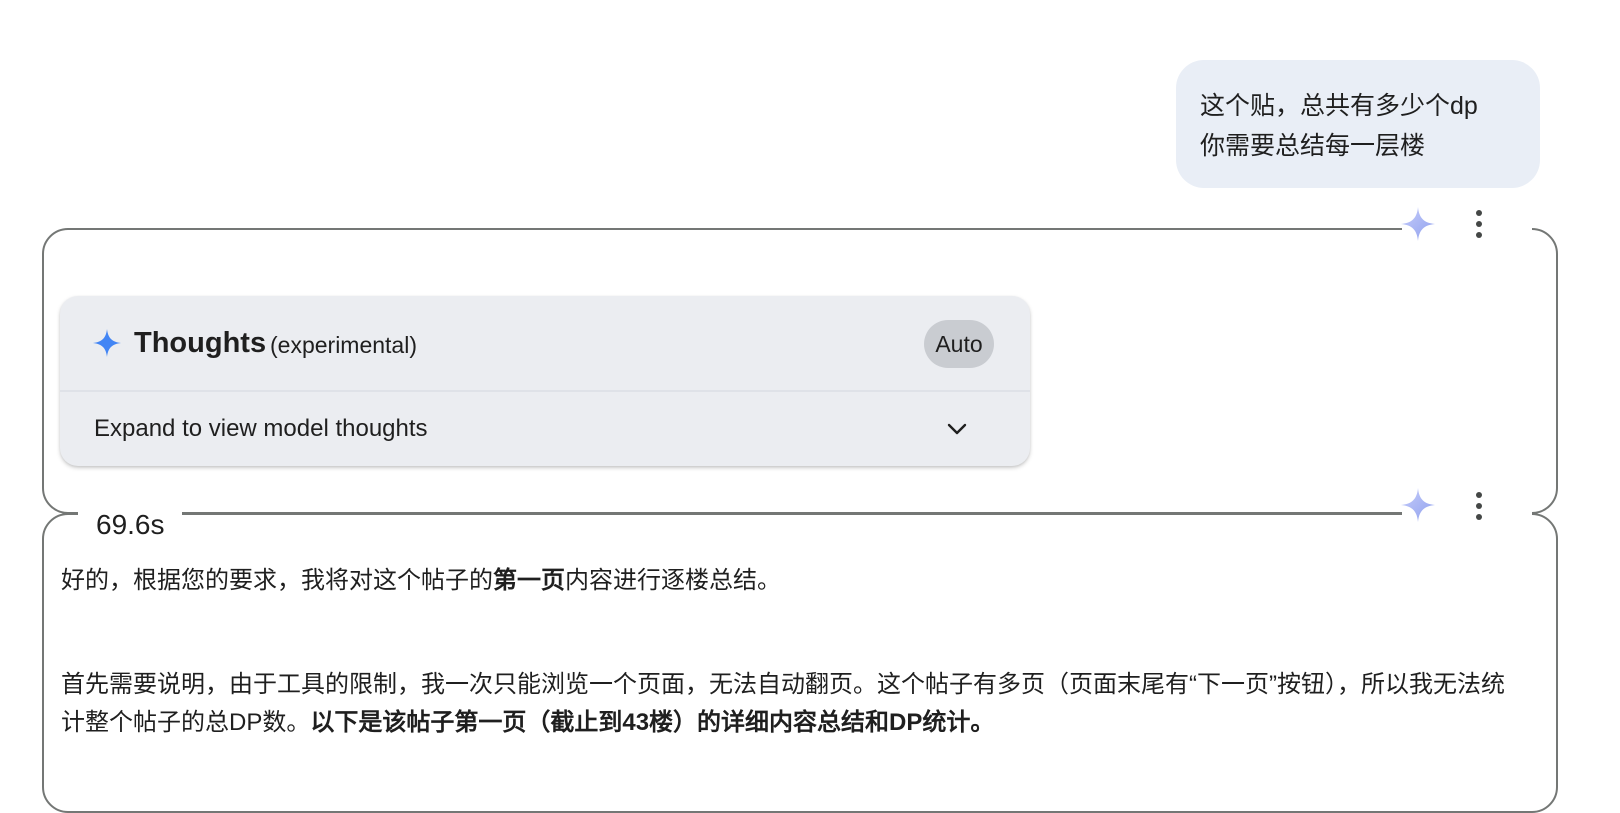 This screenshot has width=1620, height=813. Describe the element at coordinates (1313, 146) in the screenshot. I see `user-message-line-2: 你需要总结每一层楼` at that location.